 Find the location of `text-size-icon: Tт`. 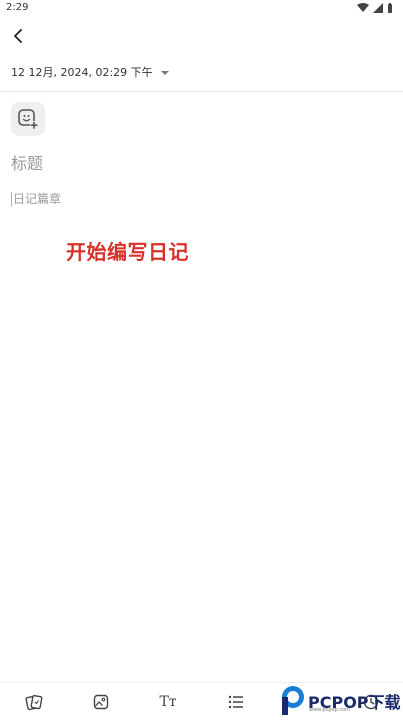

text-size-icon: Tт is located at coordinates (168, 702).